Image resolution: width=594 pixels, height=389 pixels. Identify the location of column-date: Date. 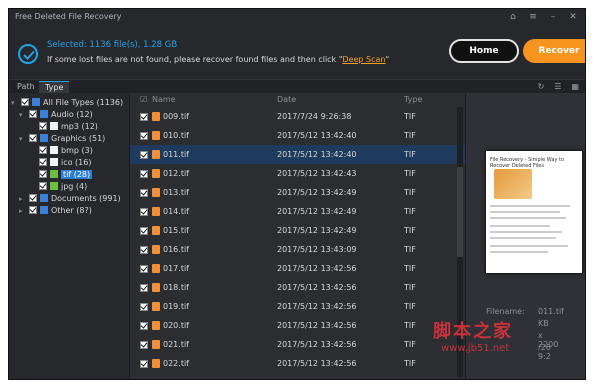
(286, 99).